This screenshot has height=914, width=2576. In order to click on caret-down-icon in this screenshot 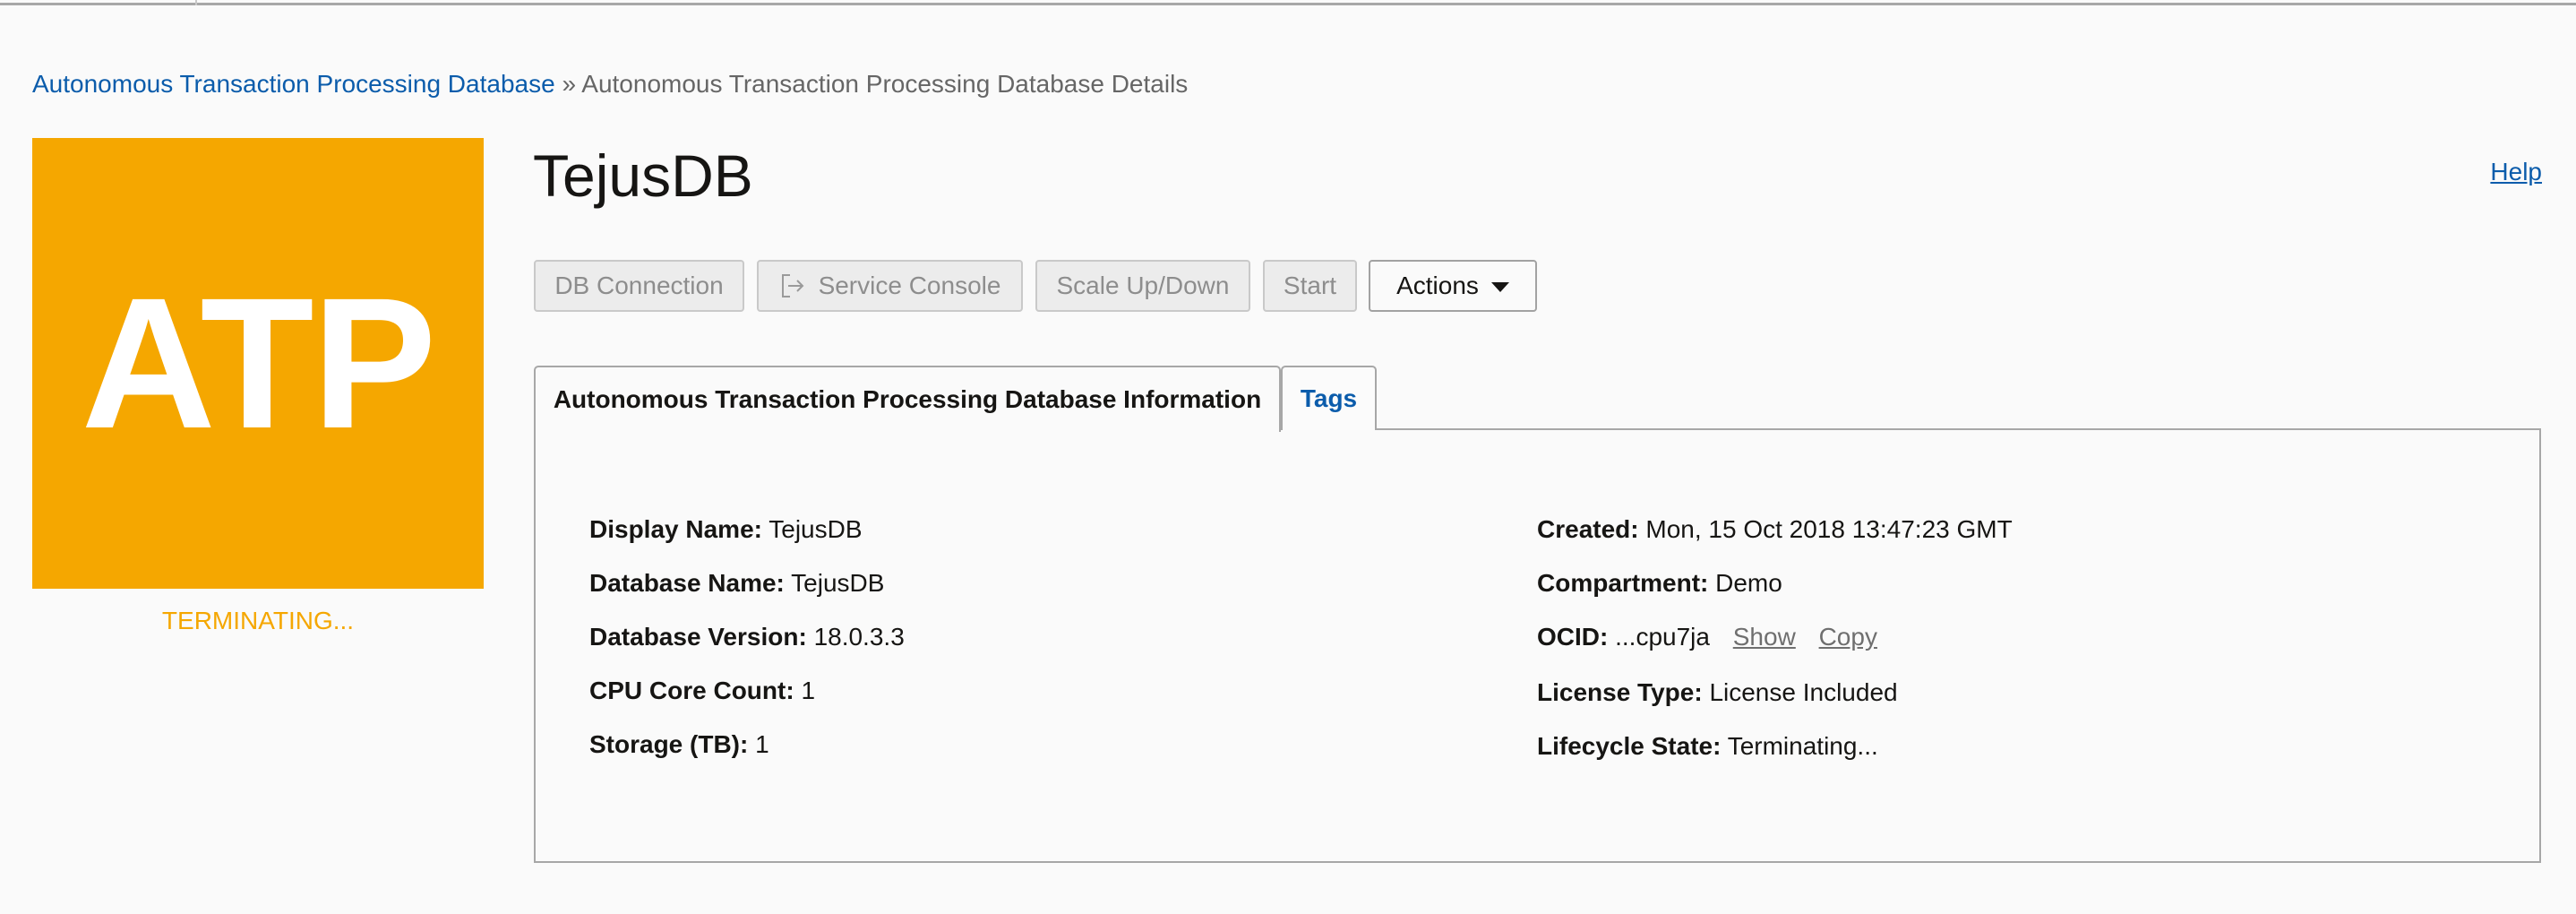, I will do `click(1499, 287)`.